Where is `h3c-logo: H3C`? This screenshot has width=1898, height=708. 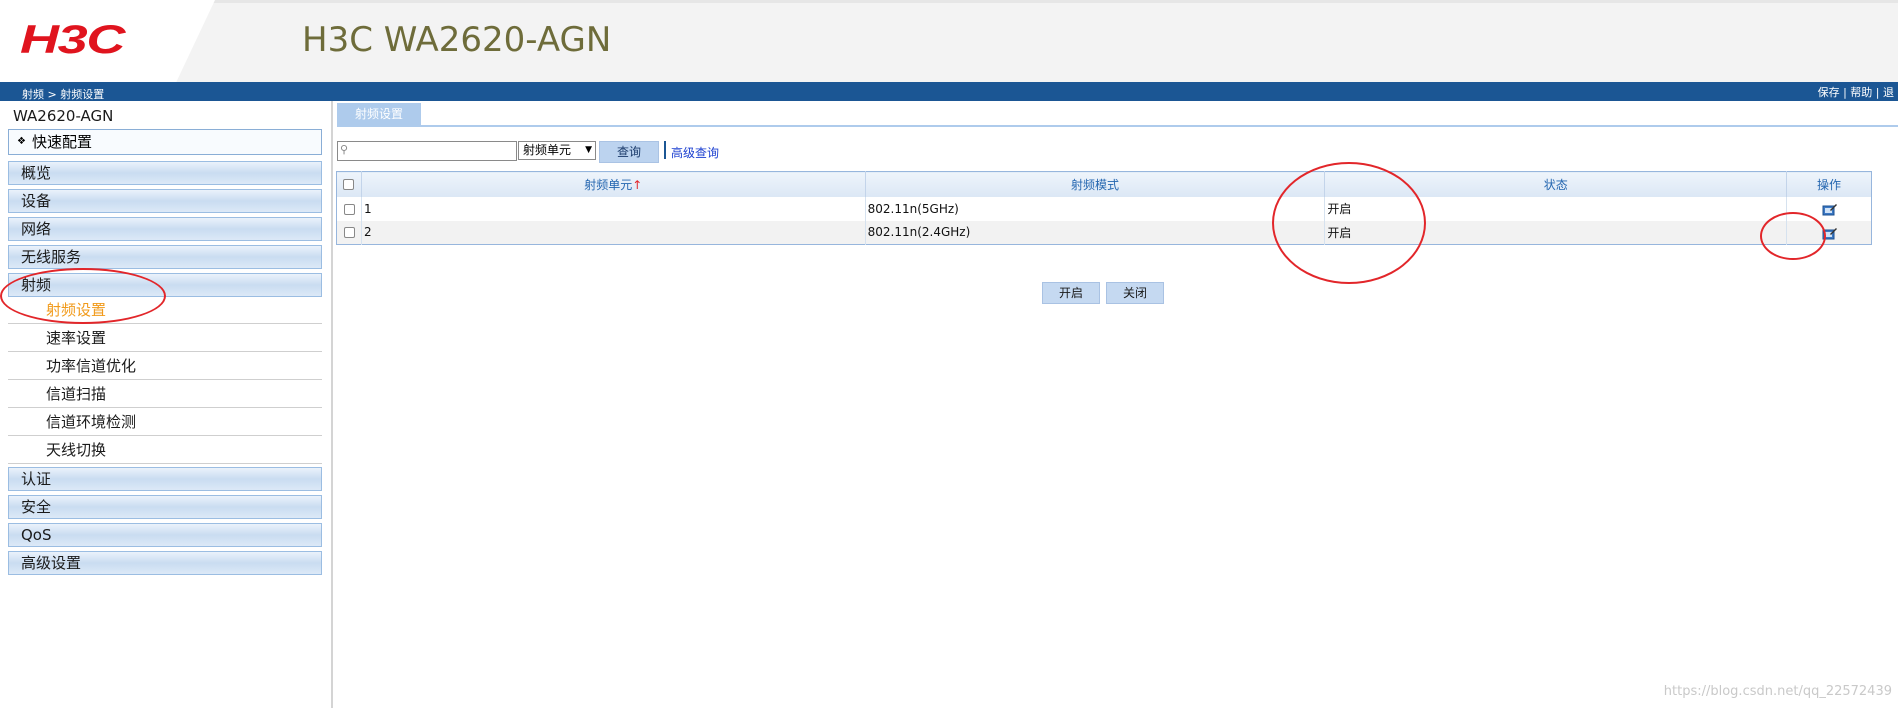 h3c-logo: H3C is located at coordinates (72, 40).